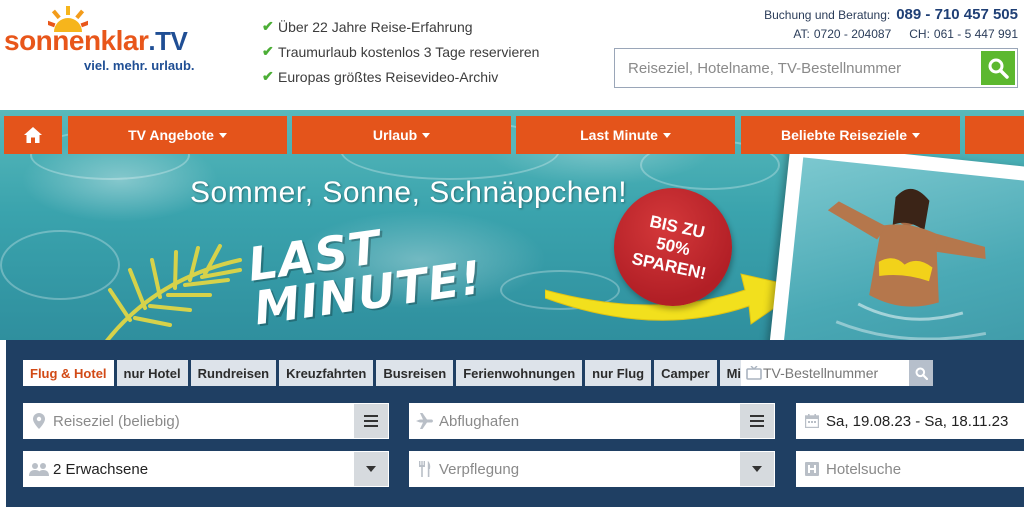 Image resolution: width=1024 pixels, height=507 pixels. Describe the element at coordinates (206, 421) in the screenshot. I see `destination-field: Reiseziel (beliebig)` at that location.